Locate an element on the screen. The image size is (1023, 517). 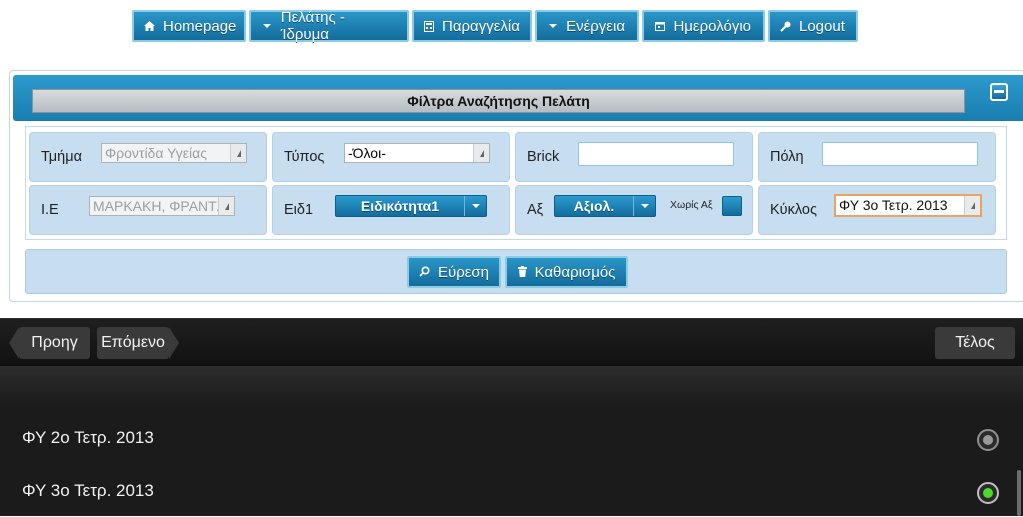
xoris-ax-checkbox is located at coordinates (732, 206).